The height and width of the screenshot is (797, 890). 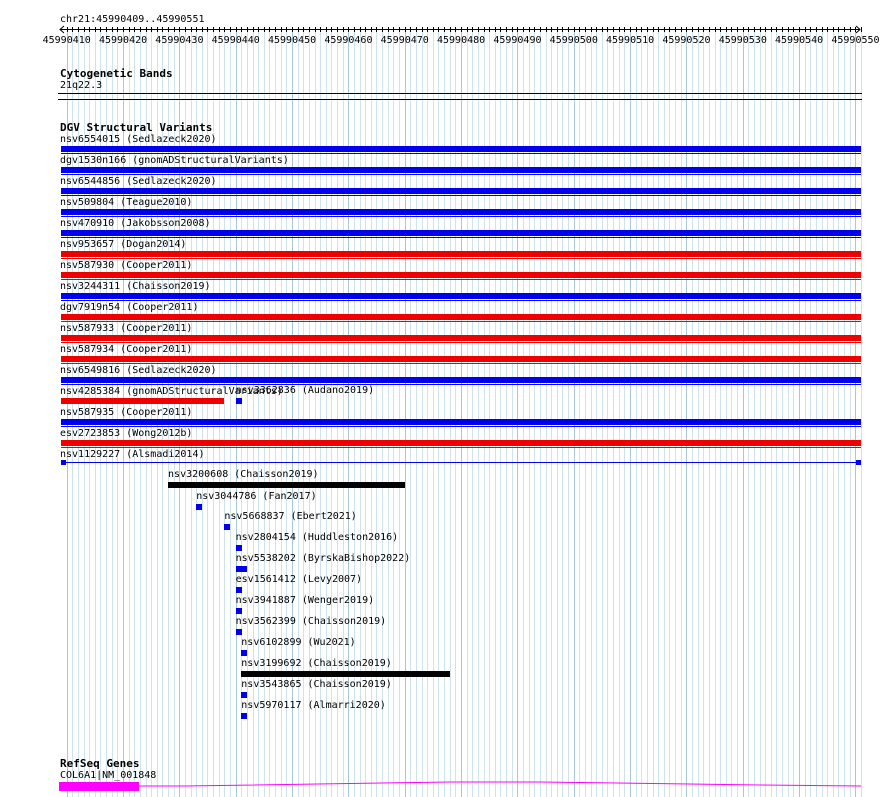 I want to click on gene-intron, so click(x=500, y=784).